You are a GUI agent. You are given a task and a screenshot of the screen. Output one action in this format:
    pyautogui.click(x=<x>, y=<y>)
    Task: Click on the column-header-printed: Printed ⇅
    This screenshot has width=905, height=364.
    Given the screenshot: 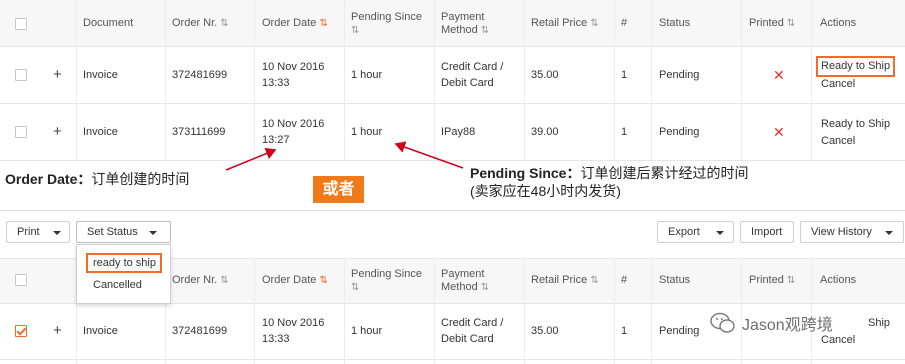 What is the action you would take?
    pyautogui.click(x=772, y=280)
    